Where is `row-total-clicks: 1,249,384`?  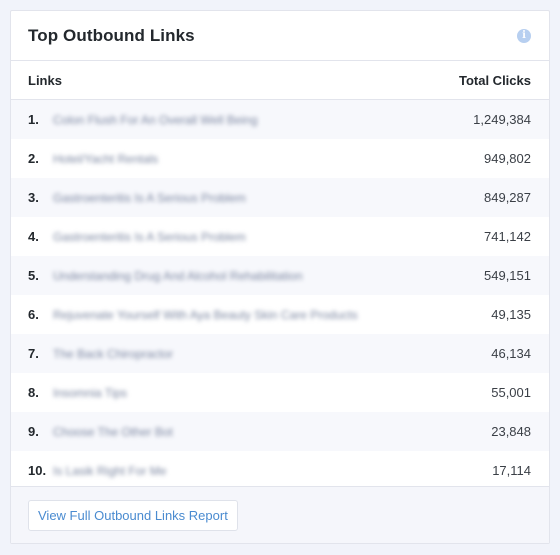 row-total-clicks: 1,249,384 is located at coordinates (502, 119).